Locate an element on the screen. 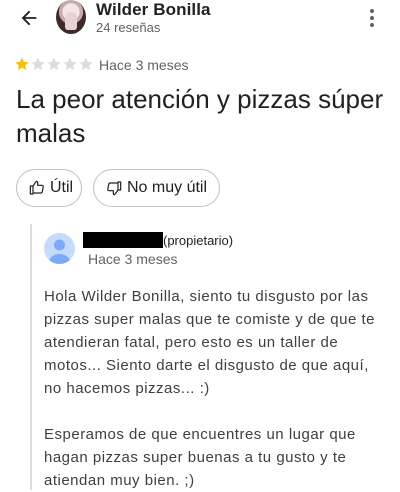 The height and width of the screenshot is (492, 400). review-time: Hace 3 meses is located at coordinates (144, 65).